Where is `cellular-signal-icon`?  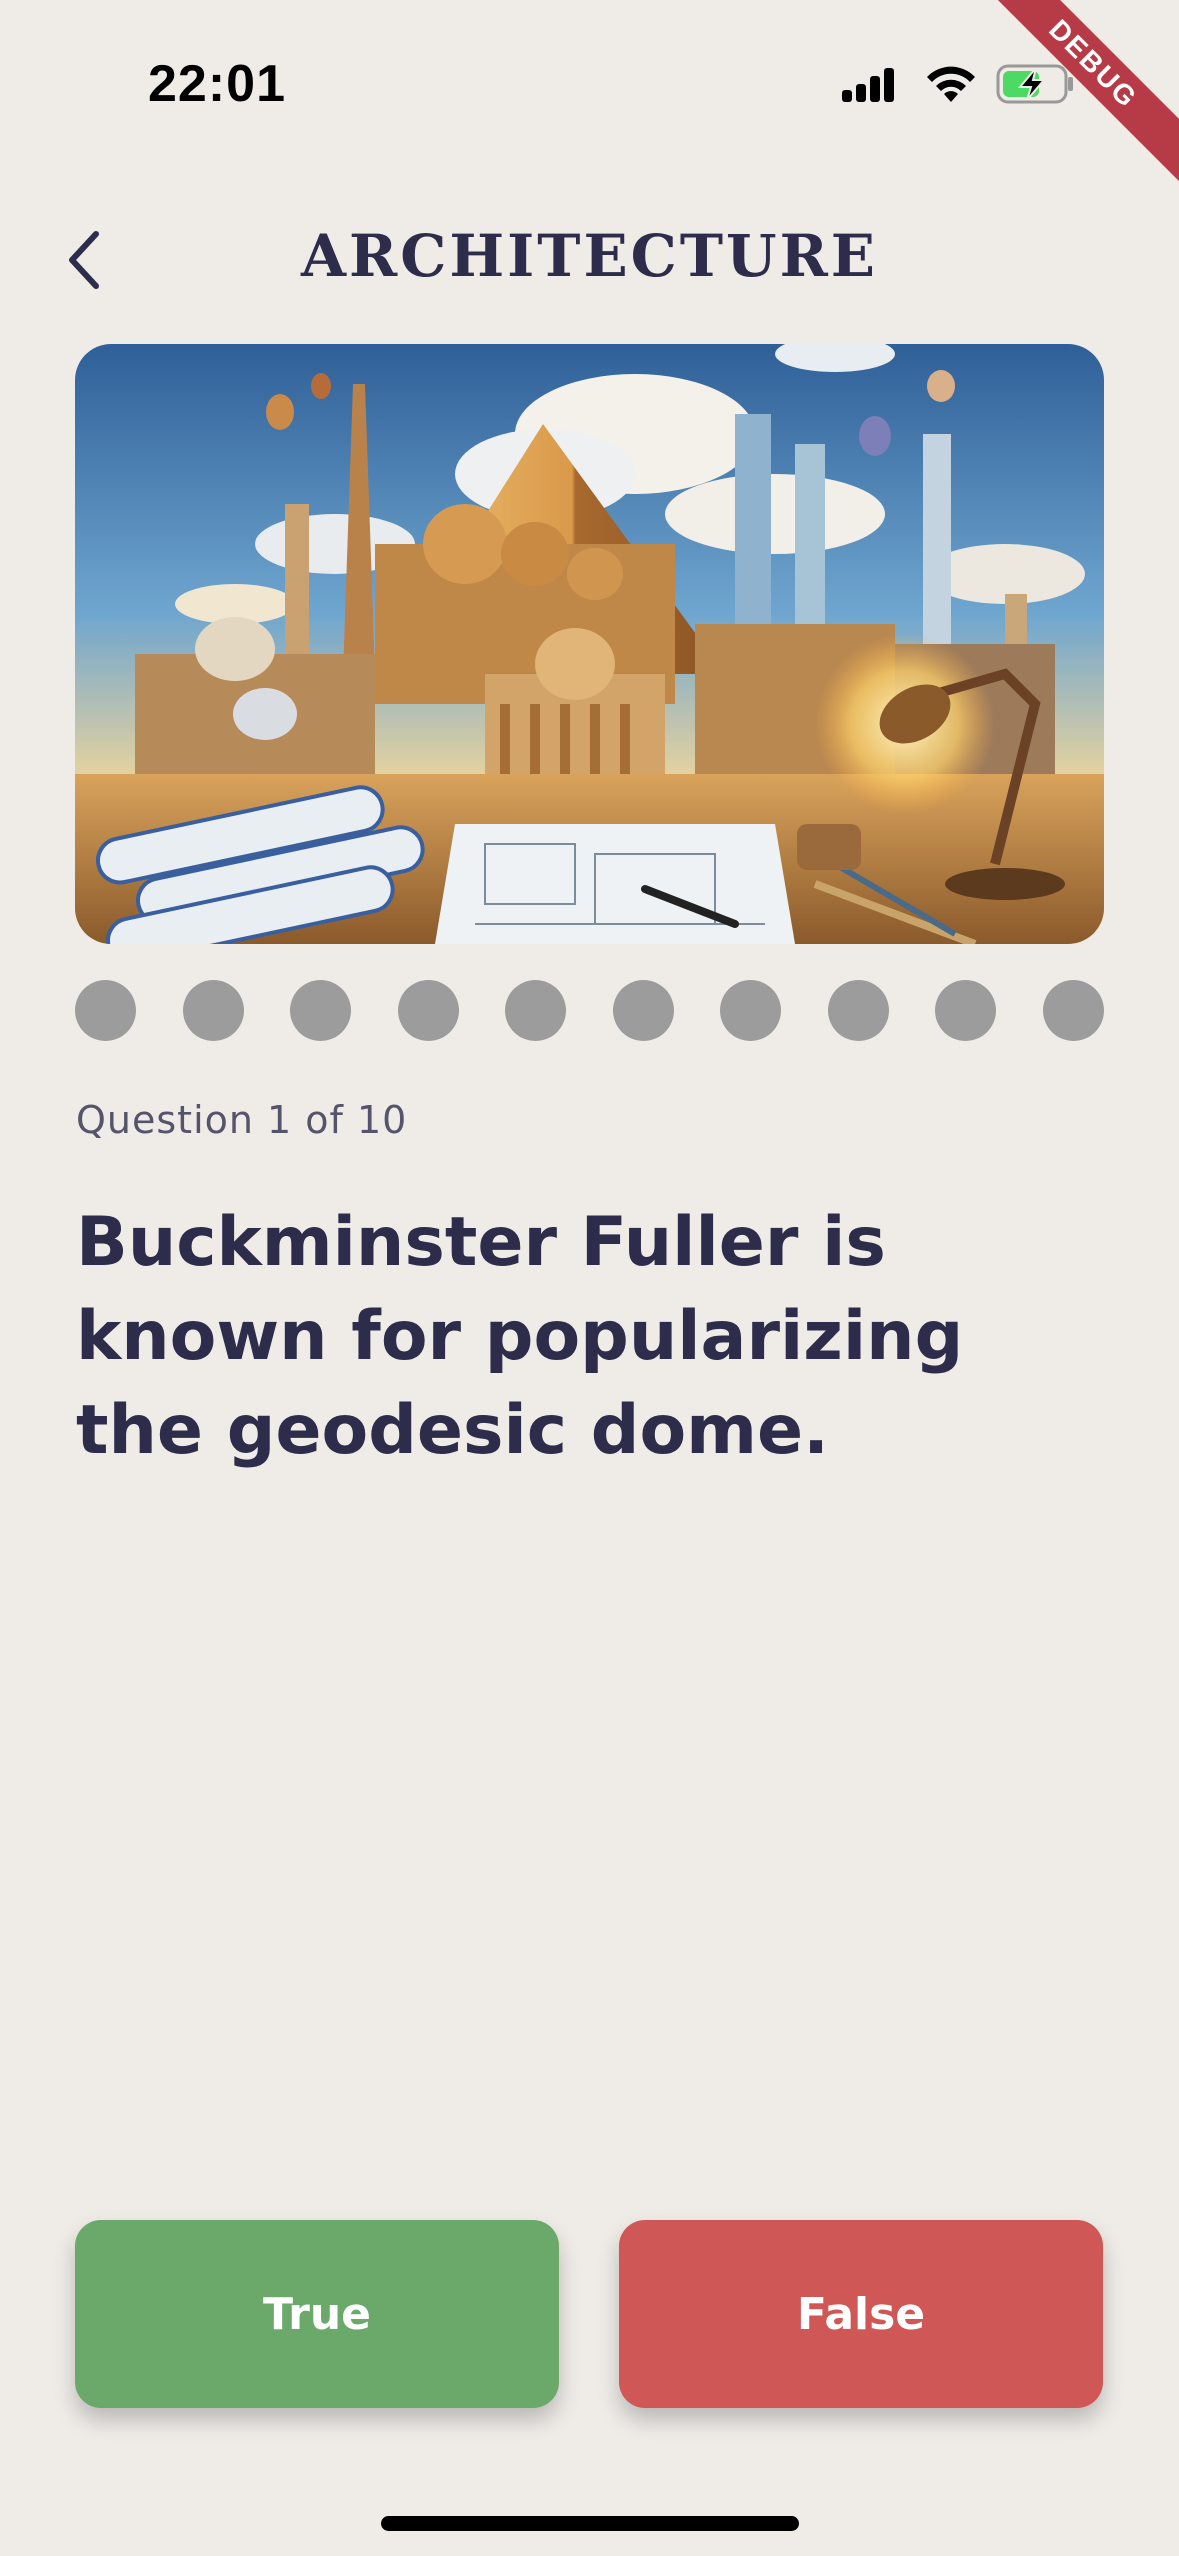
cellular-signal-icon is located at coordinates (868, 85).